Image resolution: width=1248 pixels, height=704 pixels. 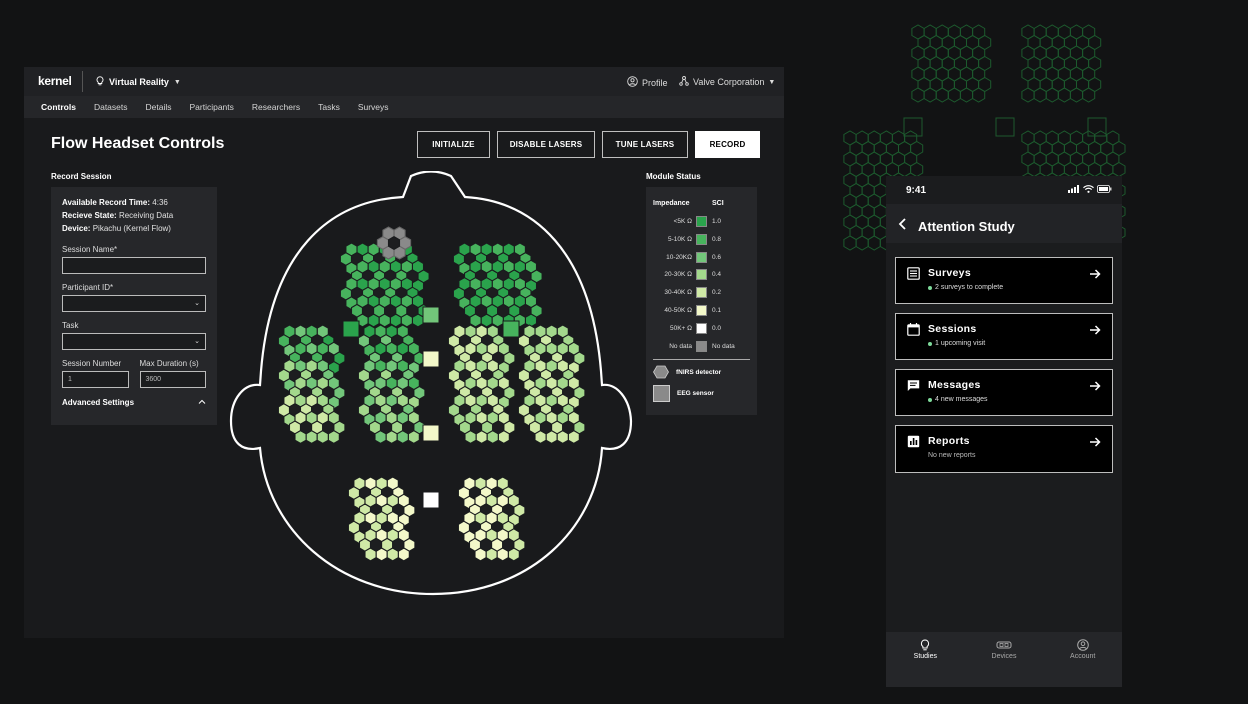 I want to click on back-arrow-icon, so click(x=903, y=226).